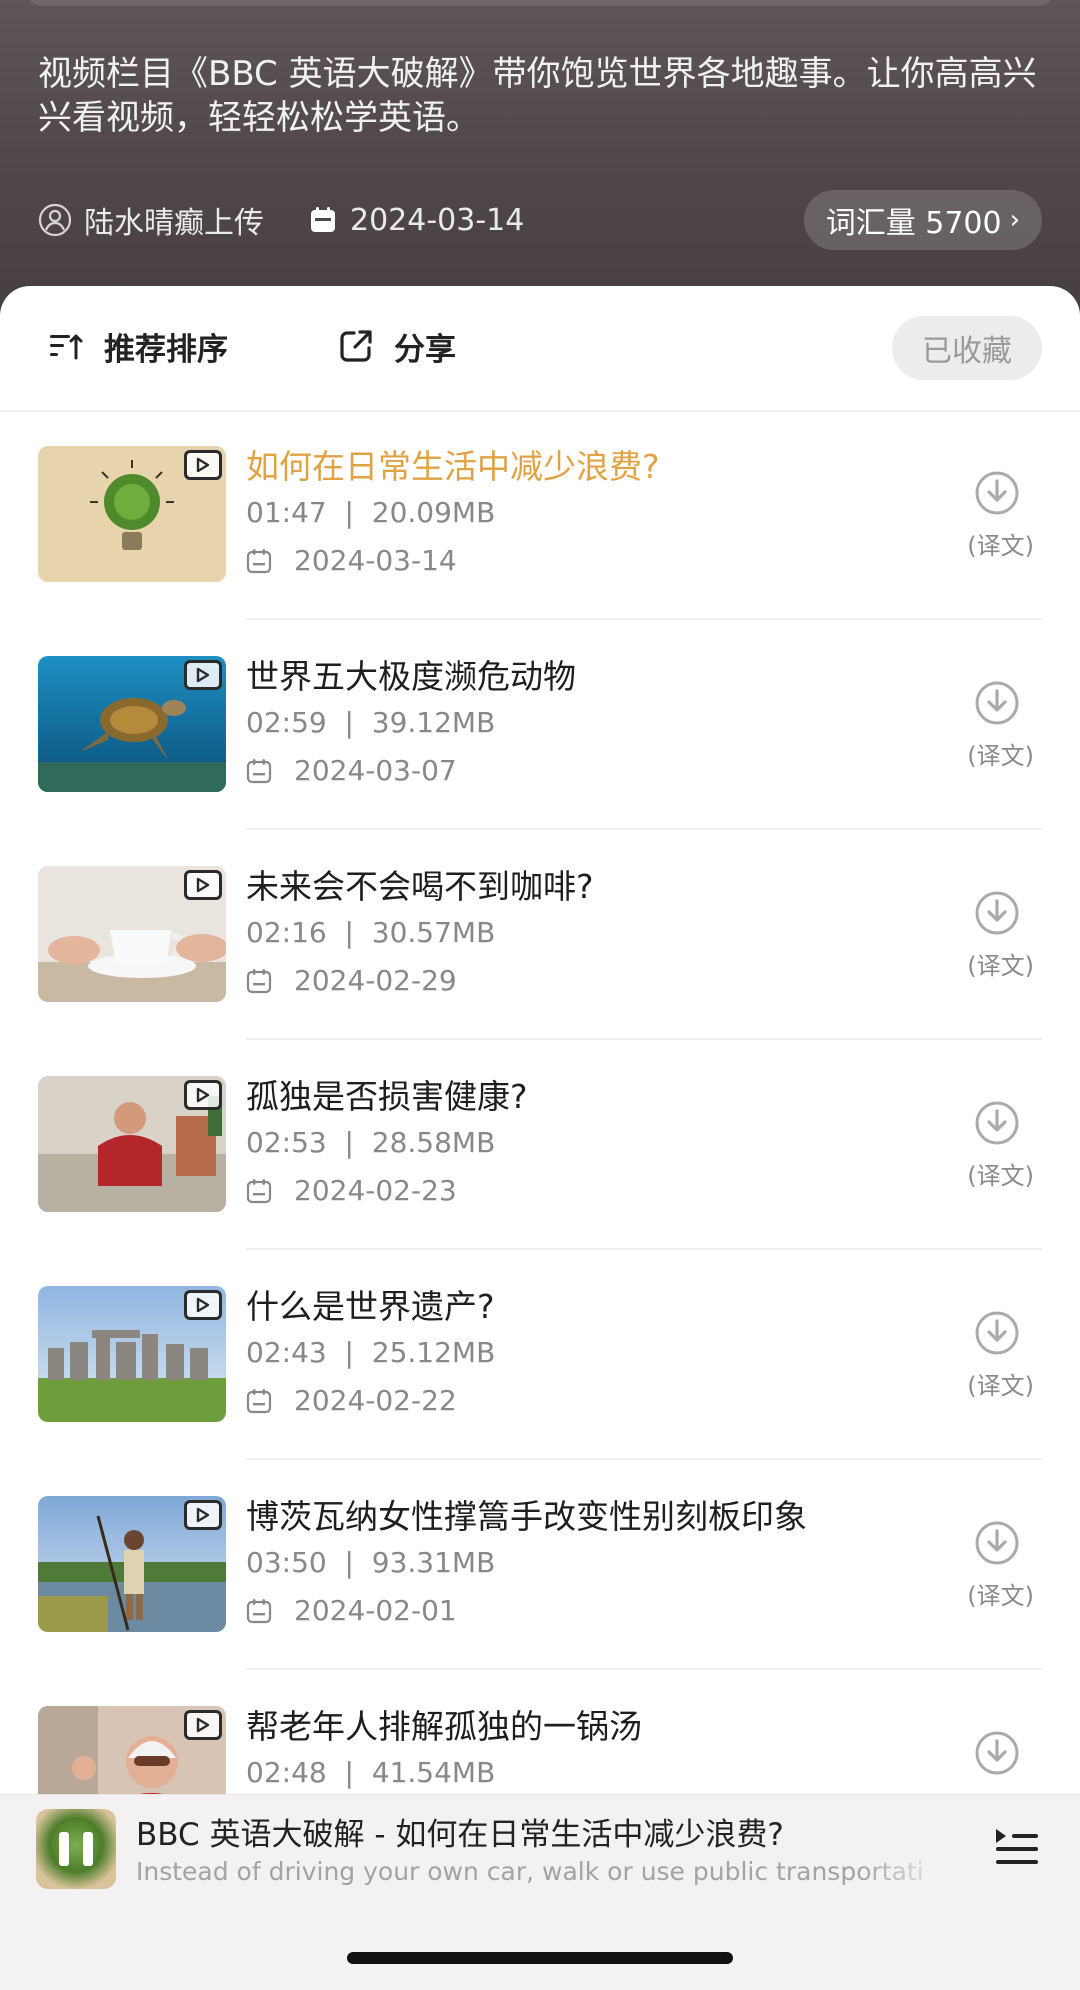 The width and height of the screenshot is (1080, 1990). What do you see at coordinates (433, 722) in the screenshot?
I see `episode-size: 39.12MB` at bounding box center [433, 722].